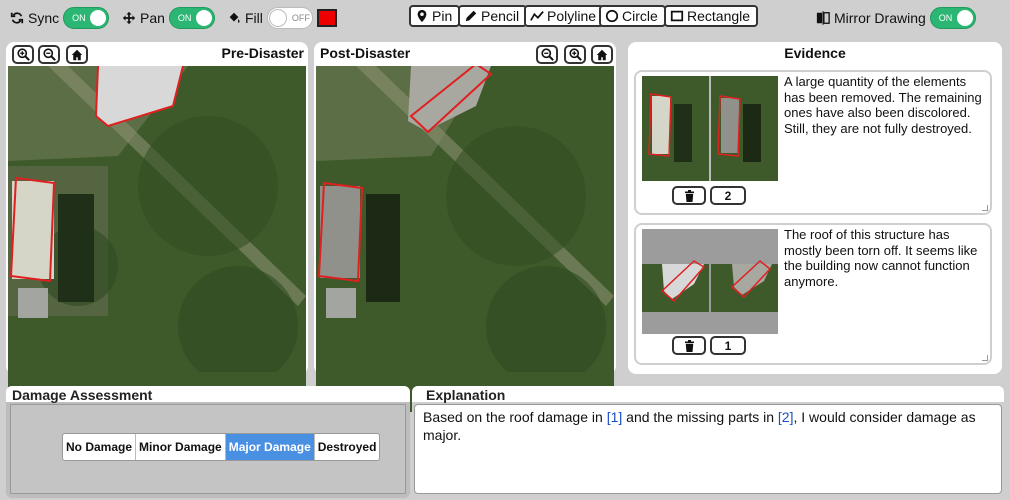  What do you see at coordinates (270, 447) in the screenshot?
I see `option-major-damage: Major Damage` at bounding box center [270, 447].